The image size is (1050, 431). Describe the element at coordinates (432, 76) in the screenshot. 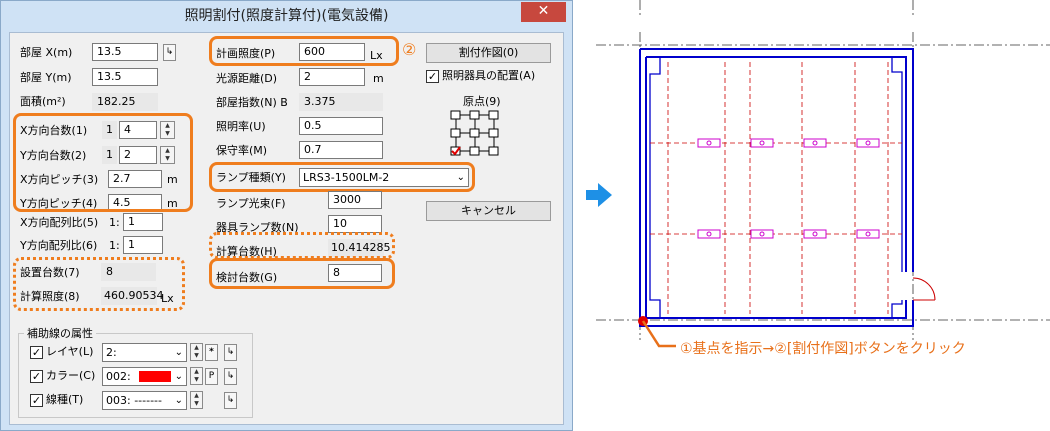

I see `place-fixture-checkbox: ✓` at that location.